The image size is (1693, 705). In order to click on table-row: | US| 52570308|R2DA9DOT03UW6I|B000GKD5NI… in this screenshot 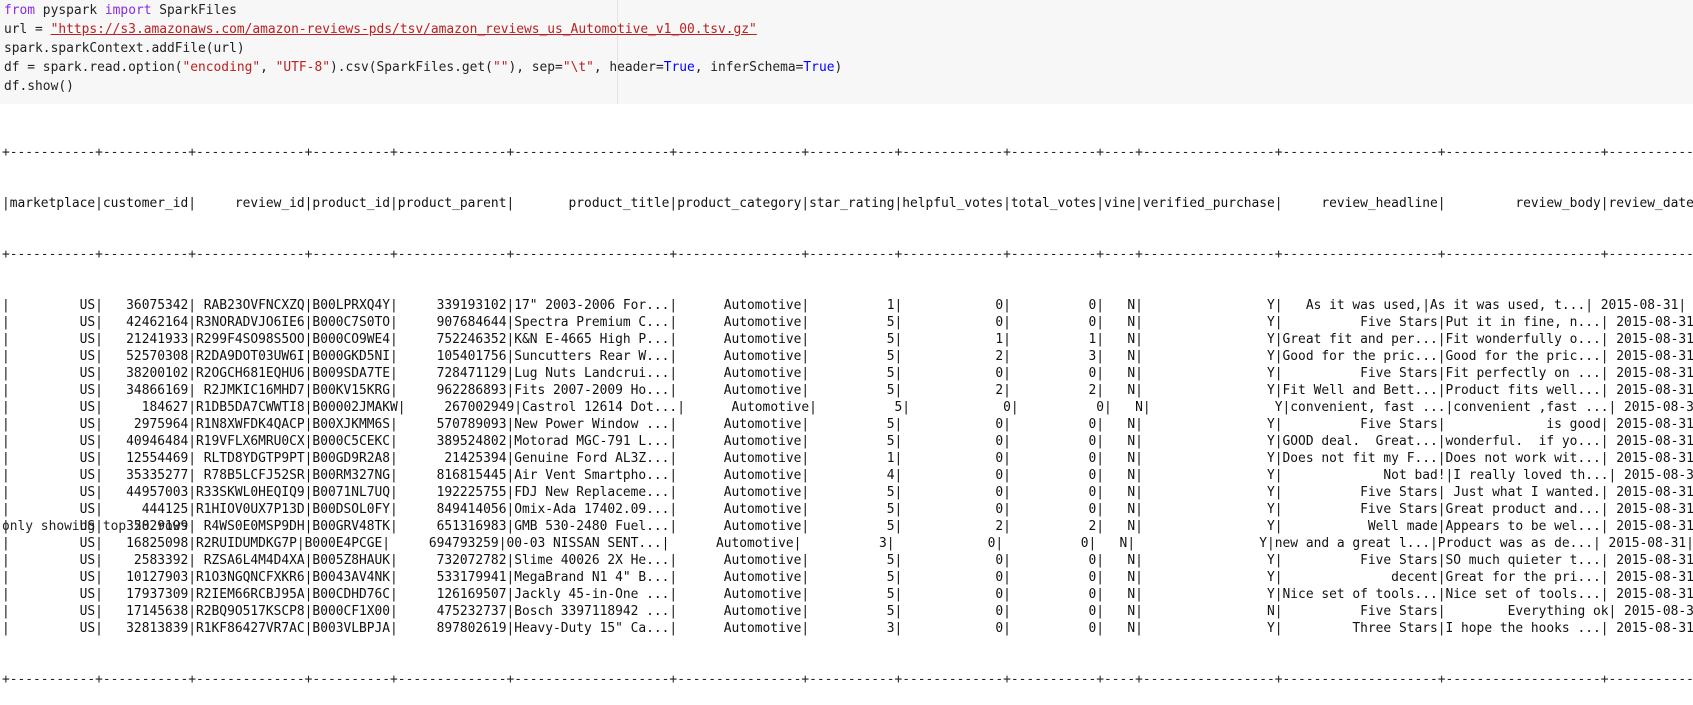, I will do `click(847, 356)`.